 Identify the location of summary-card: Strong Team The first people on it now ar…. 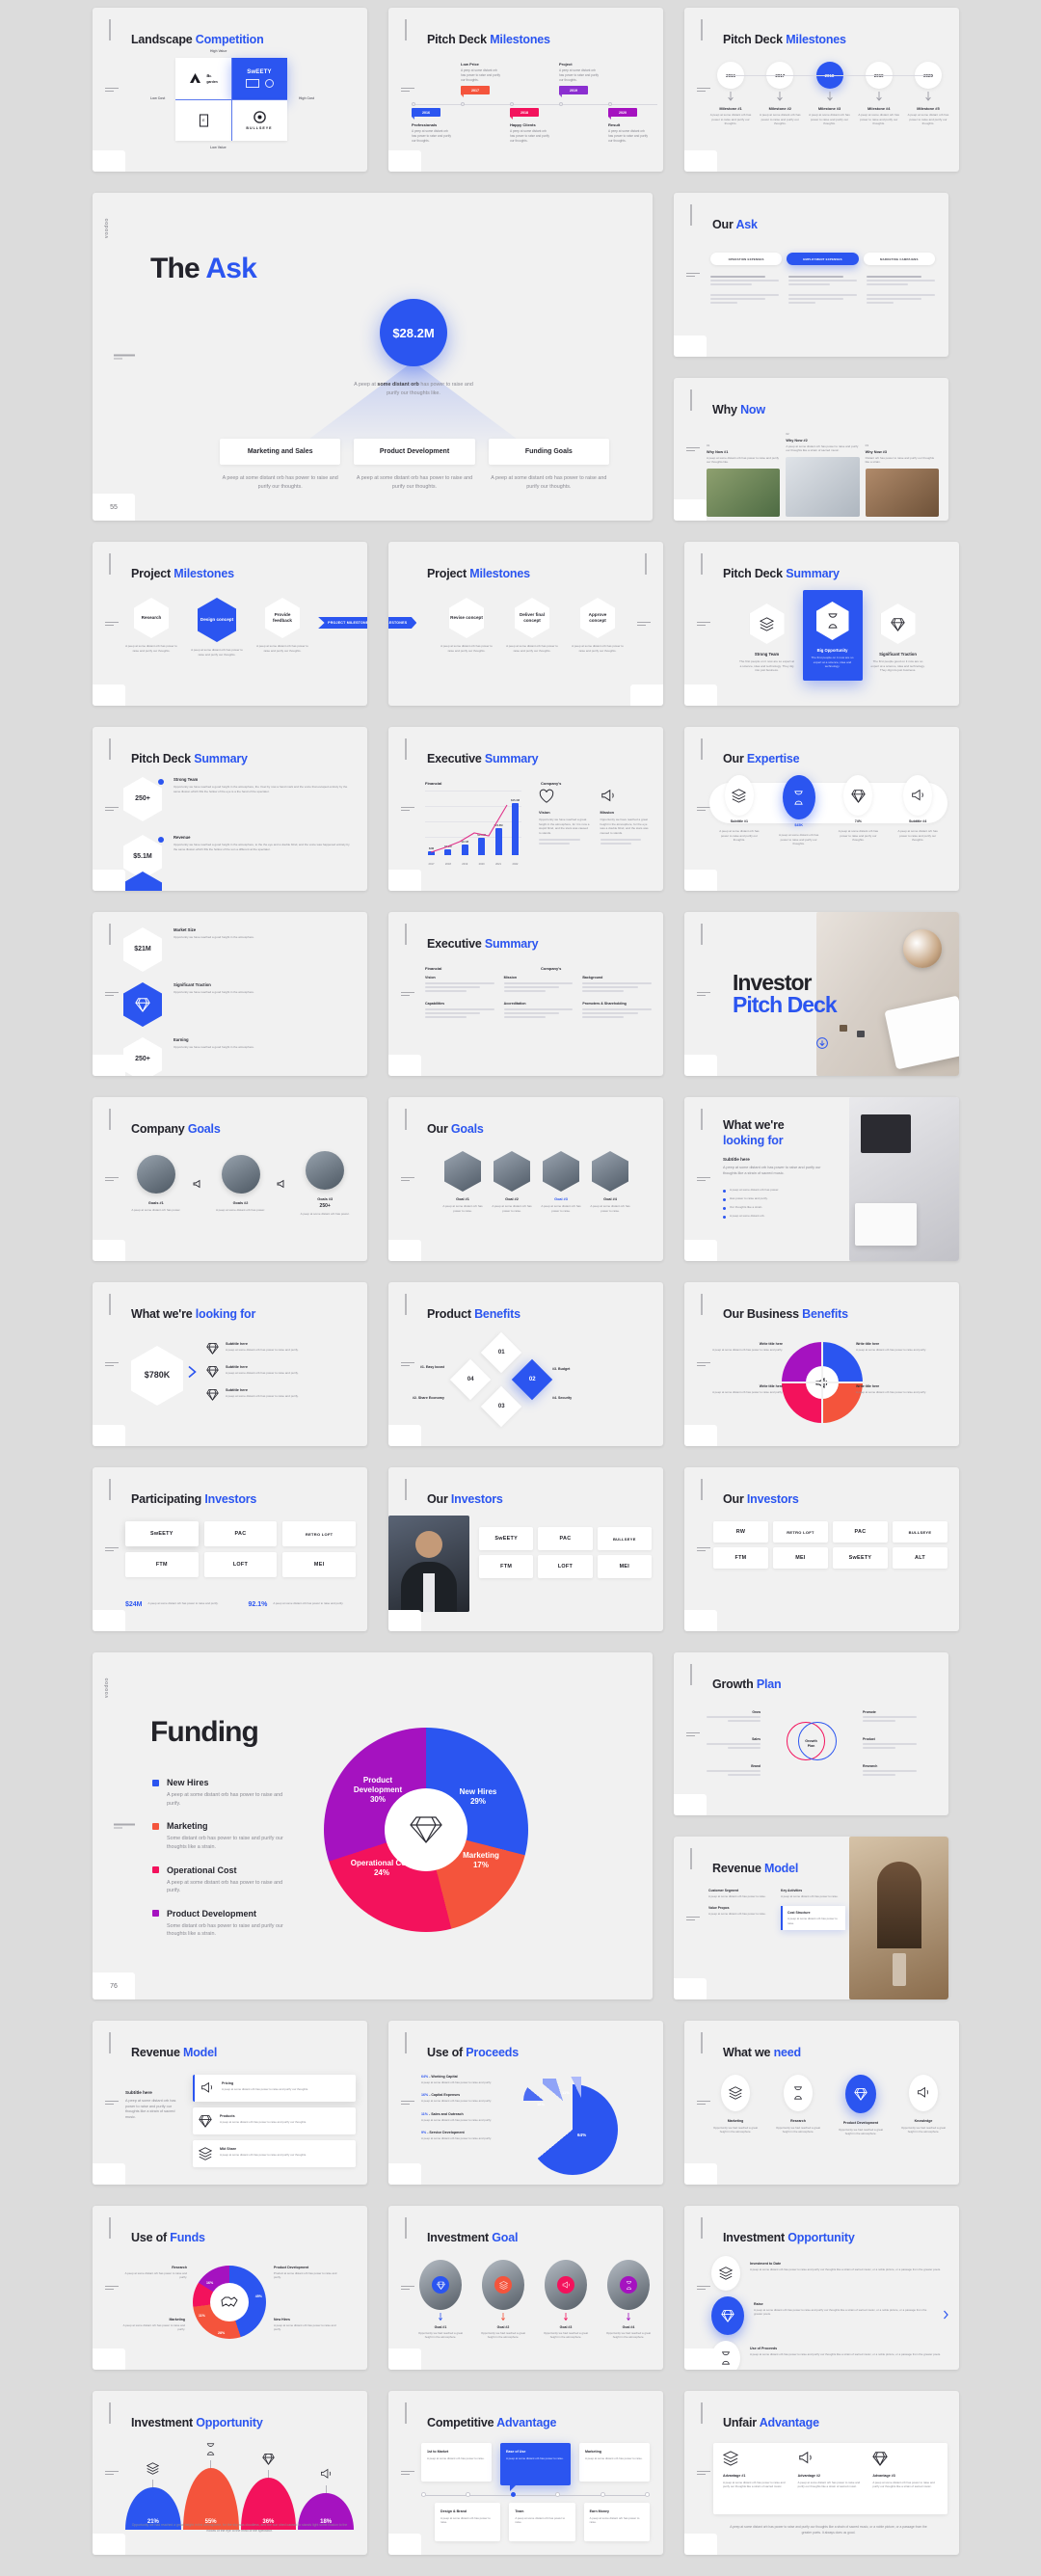
(767, 631).